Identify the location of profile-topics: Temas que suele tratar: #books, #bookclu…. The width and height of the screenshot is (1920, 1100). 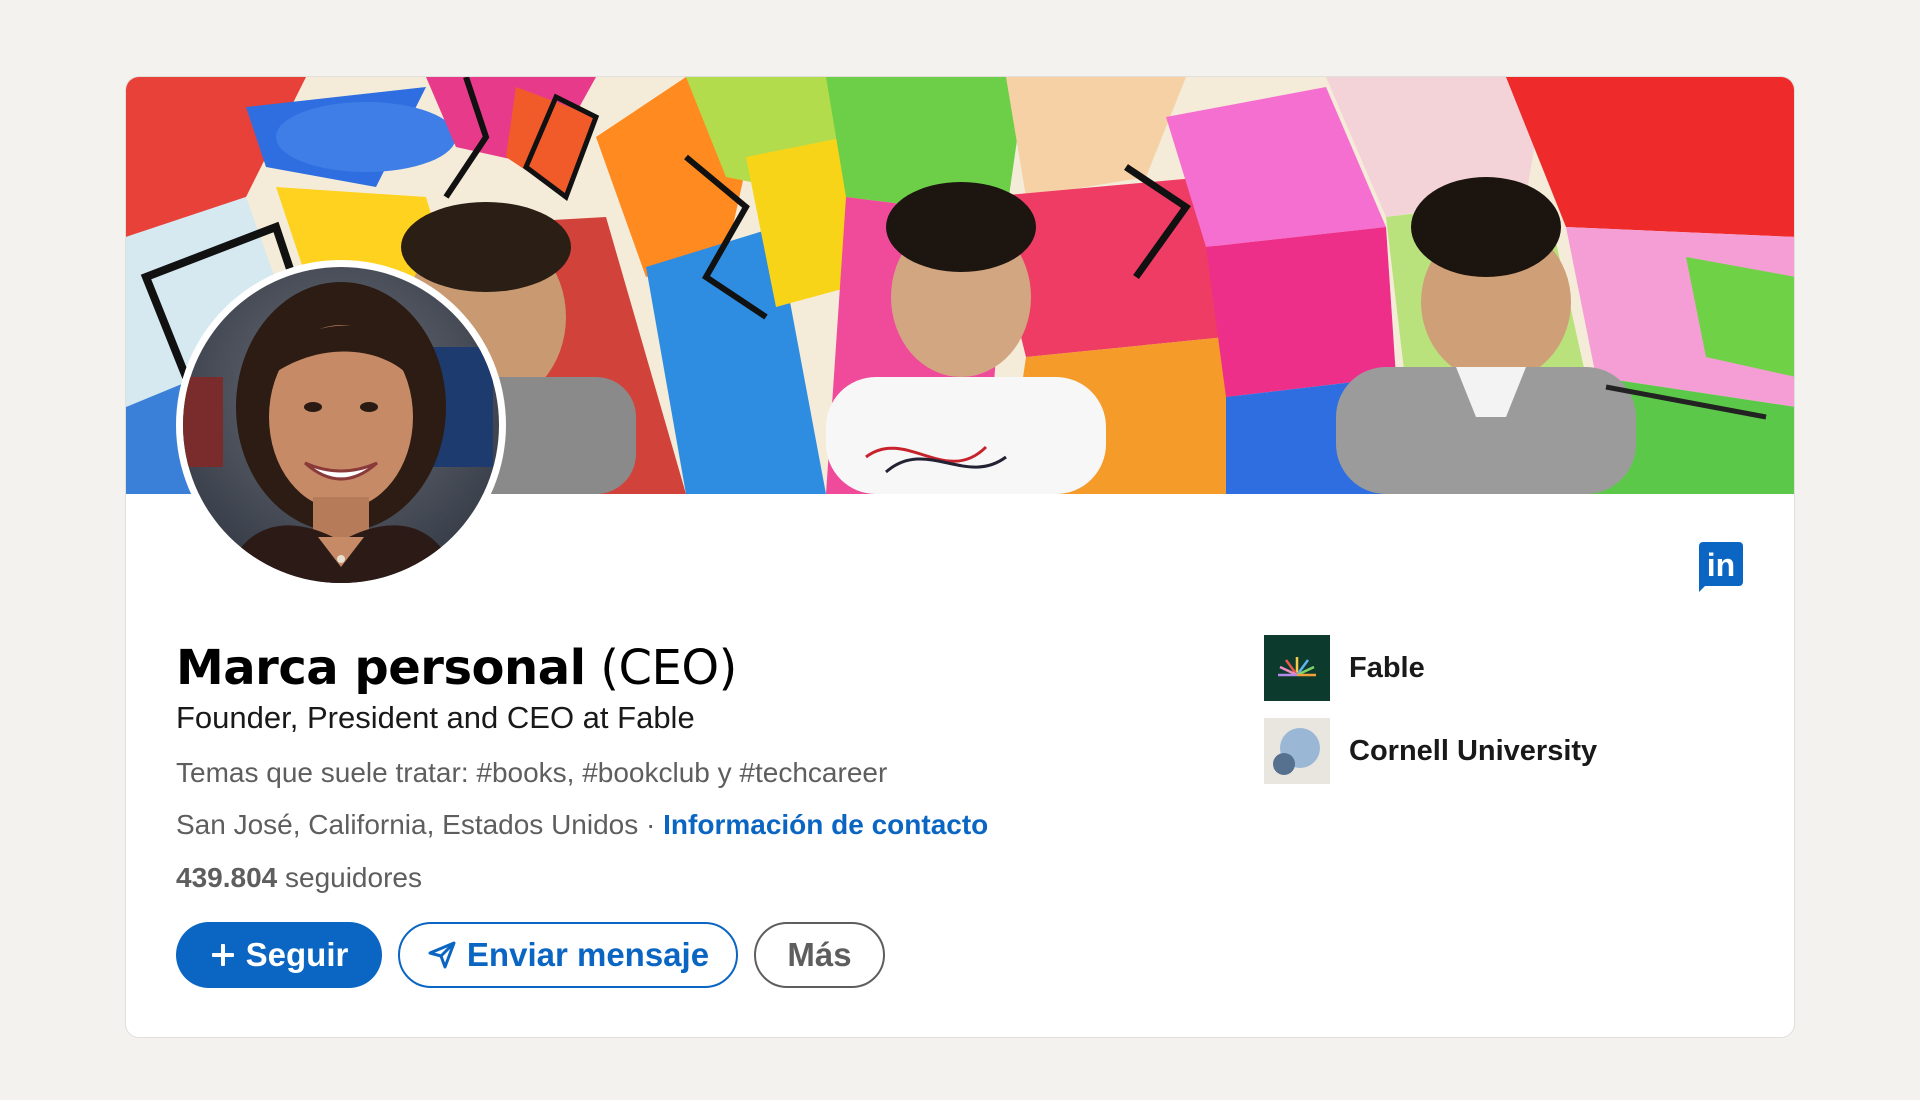
(532, 772).